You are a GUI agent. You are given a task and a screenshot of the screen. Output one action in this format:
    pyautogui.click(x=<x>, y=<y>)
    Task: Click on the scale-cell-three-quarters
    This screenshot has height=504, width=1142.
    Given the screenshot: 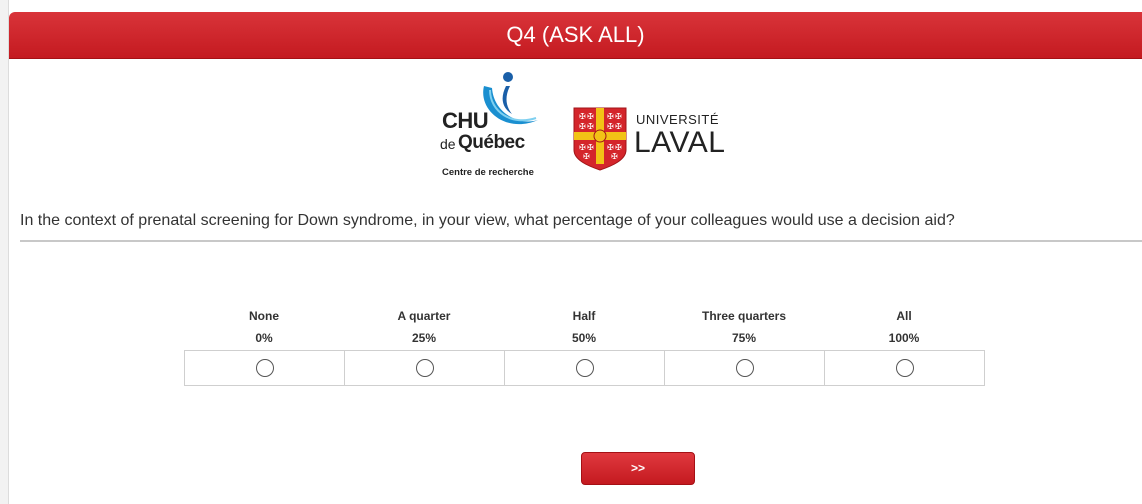 What is the action you would take?
    pyautogui.click(x=745, y=368)
    